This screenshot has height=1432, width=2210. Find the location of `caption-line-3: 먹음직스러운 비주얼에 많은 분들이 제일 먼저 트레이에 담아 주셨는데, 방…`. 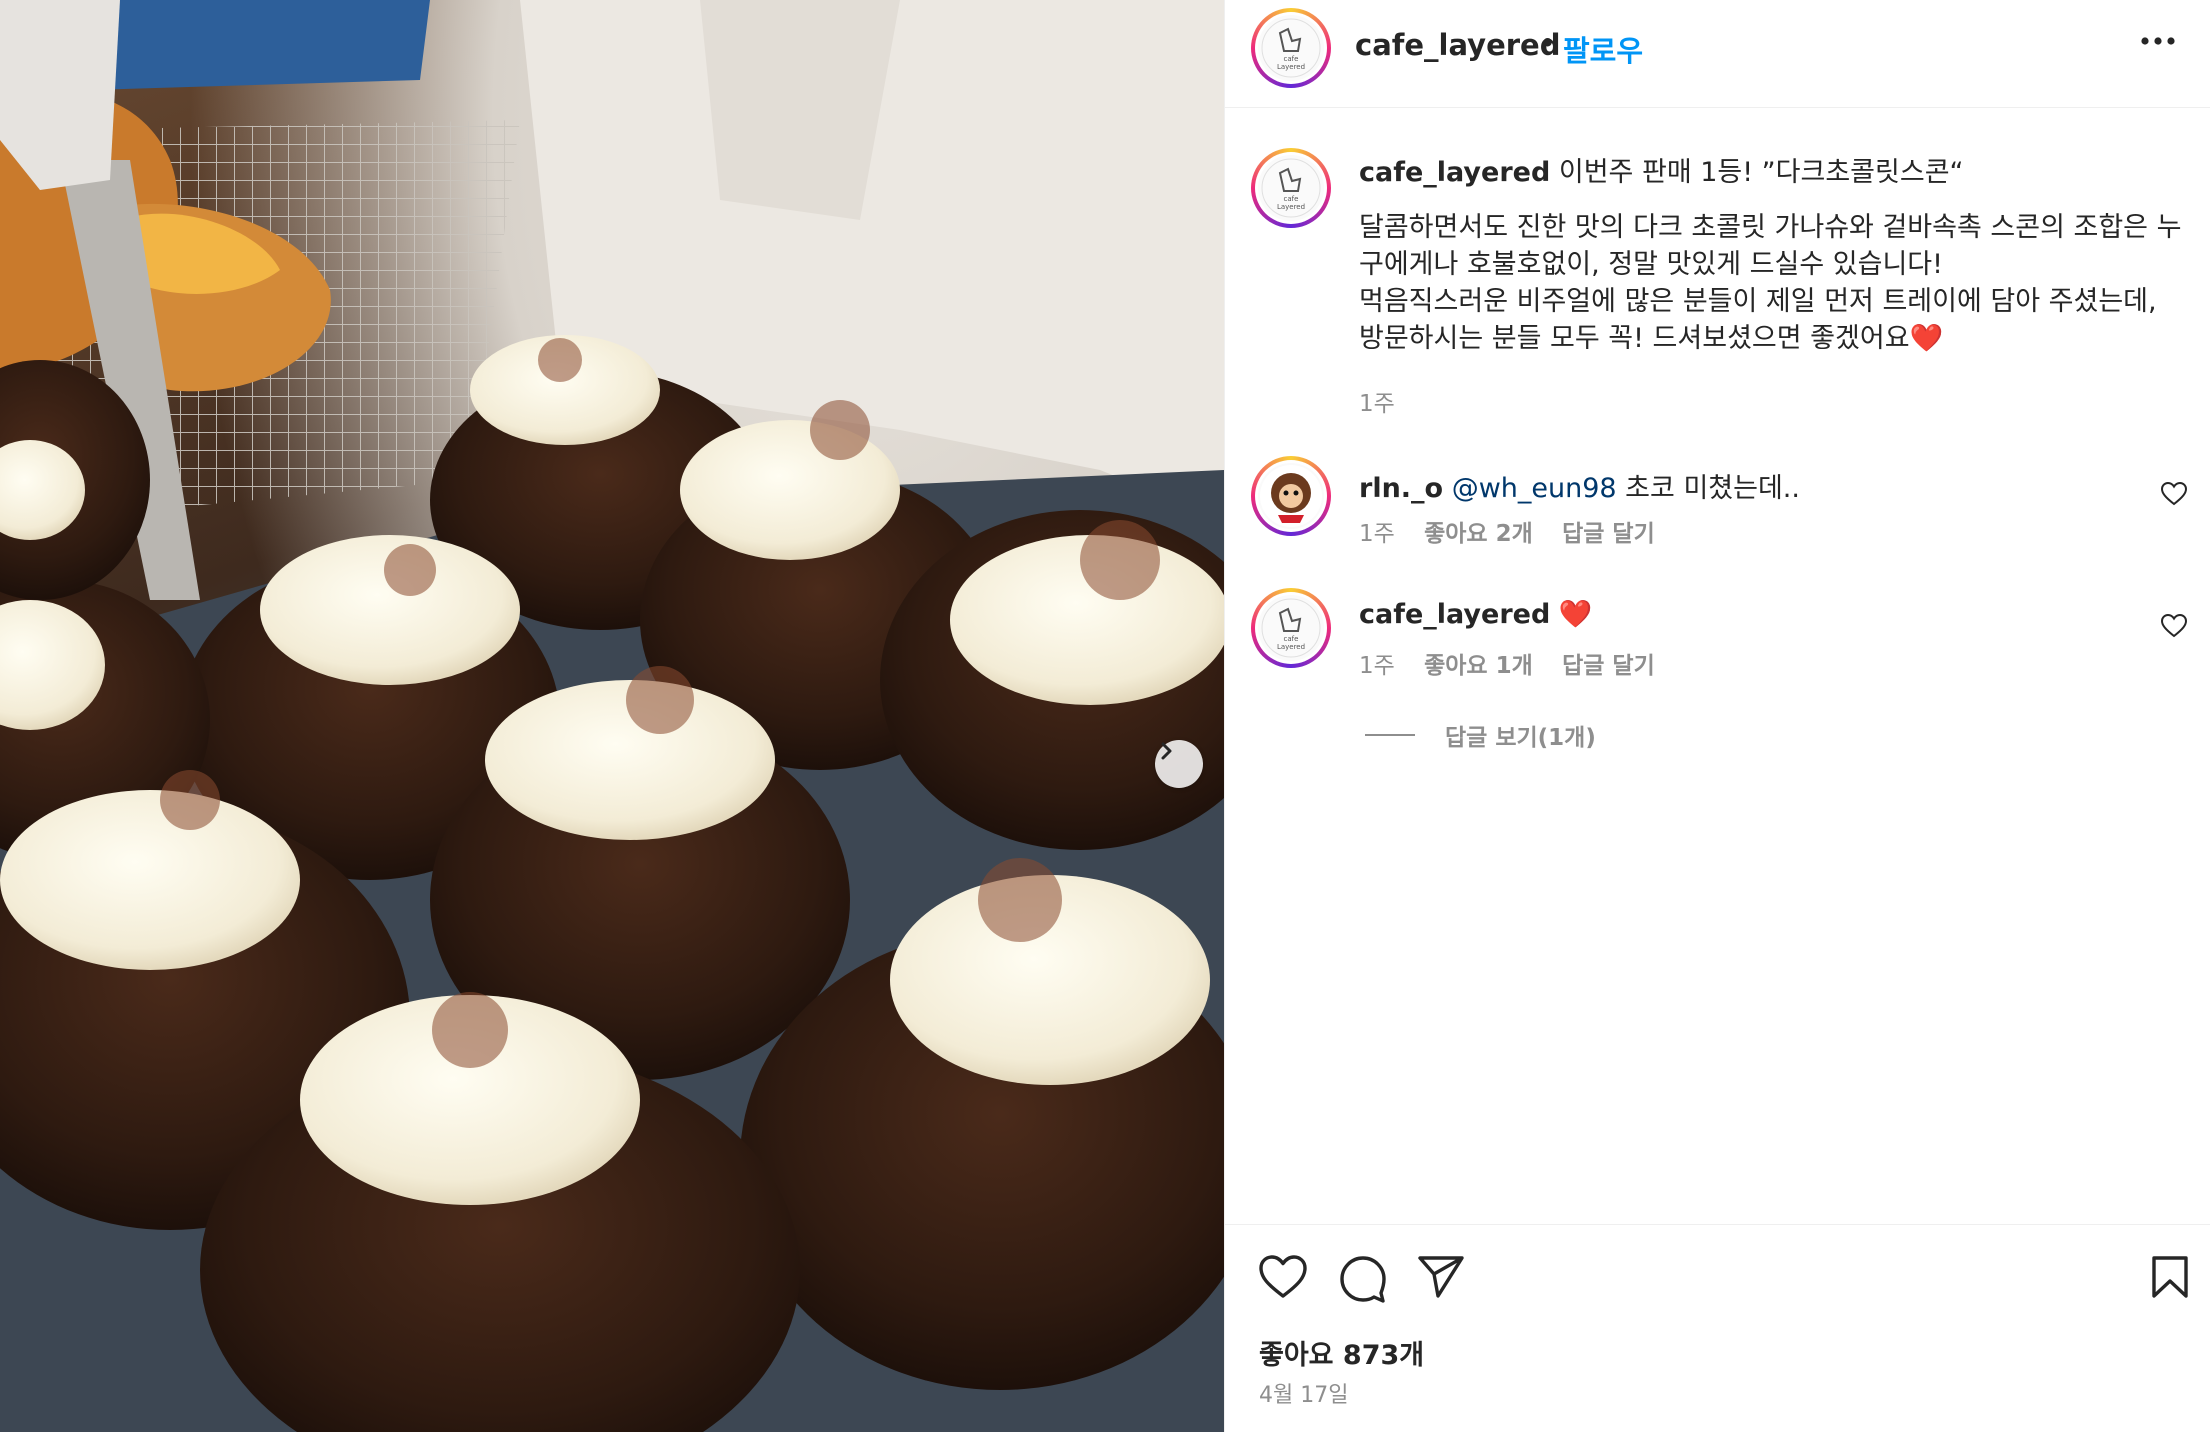

caption-line-3: 먹음직스러운 비주얼에 많은 분들이 제일 먼저 트레이에 담아 주셨는데, 방… is located at coordinates (1758, 320).